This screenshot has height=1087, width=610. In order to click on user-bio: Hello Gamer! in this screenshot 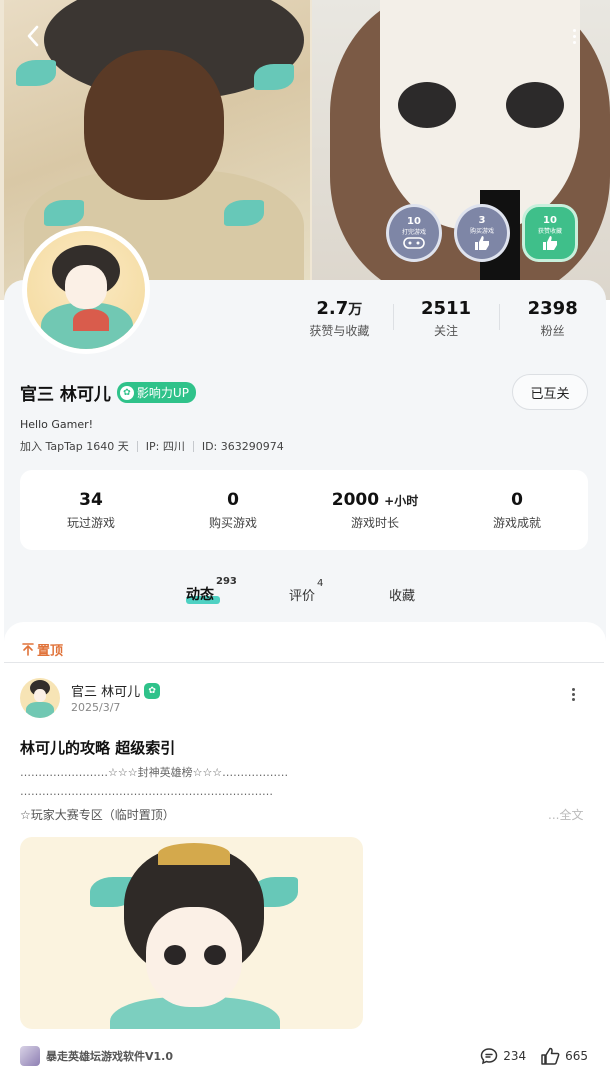, I will do `click(57, 424)`.